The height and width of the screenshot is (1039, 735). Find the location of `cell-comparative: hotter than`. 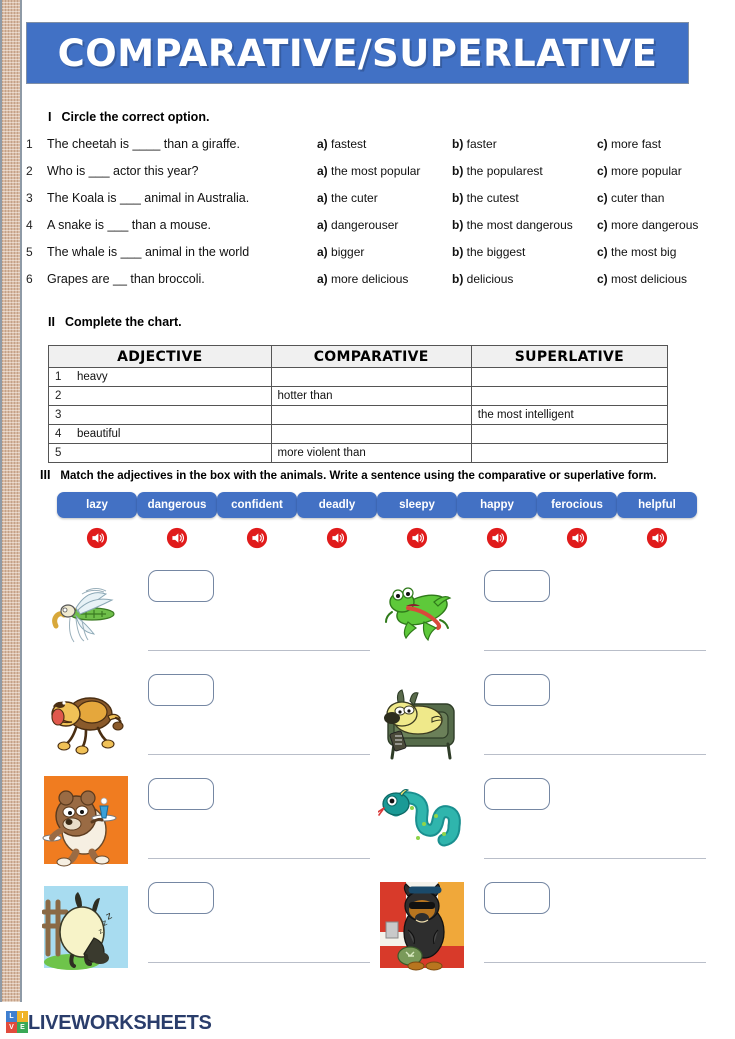

cell-comparative: hotter than is located at coordinates (371, 396).